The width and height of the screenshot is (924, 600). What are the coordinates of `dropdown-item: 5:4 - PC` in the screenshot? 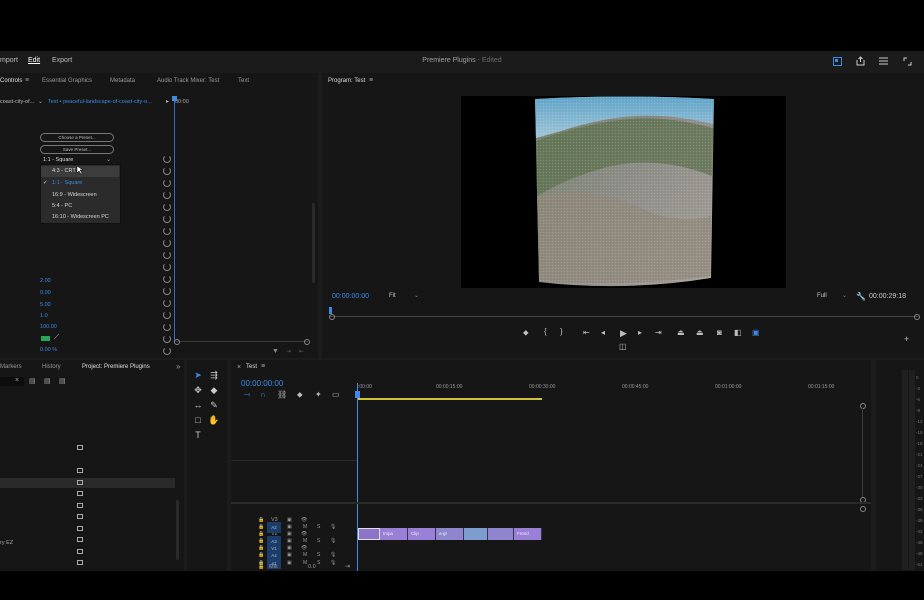 It's located at (80, 206).